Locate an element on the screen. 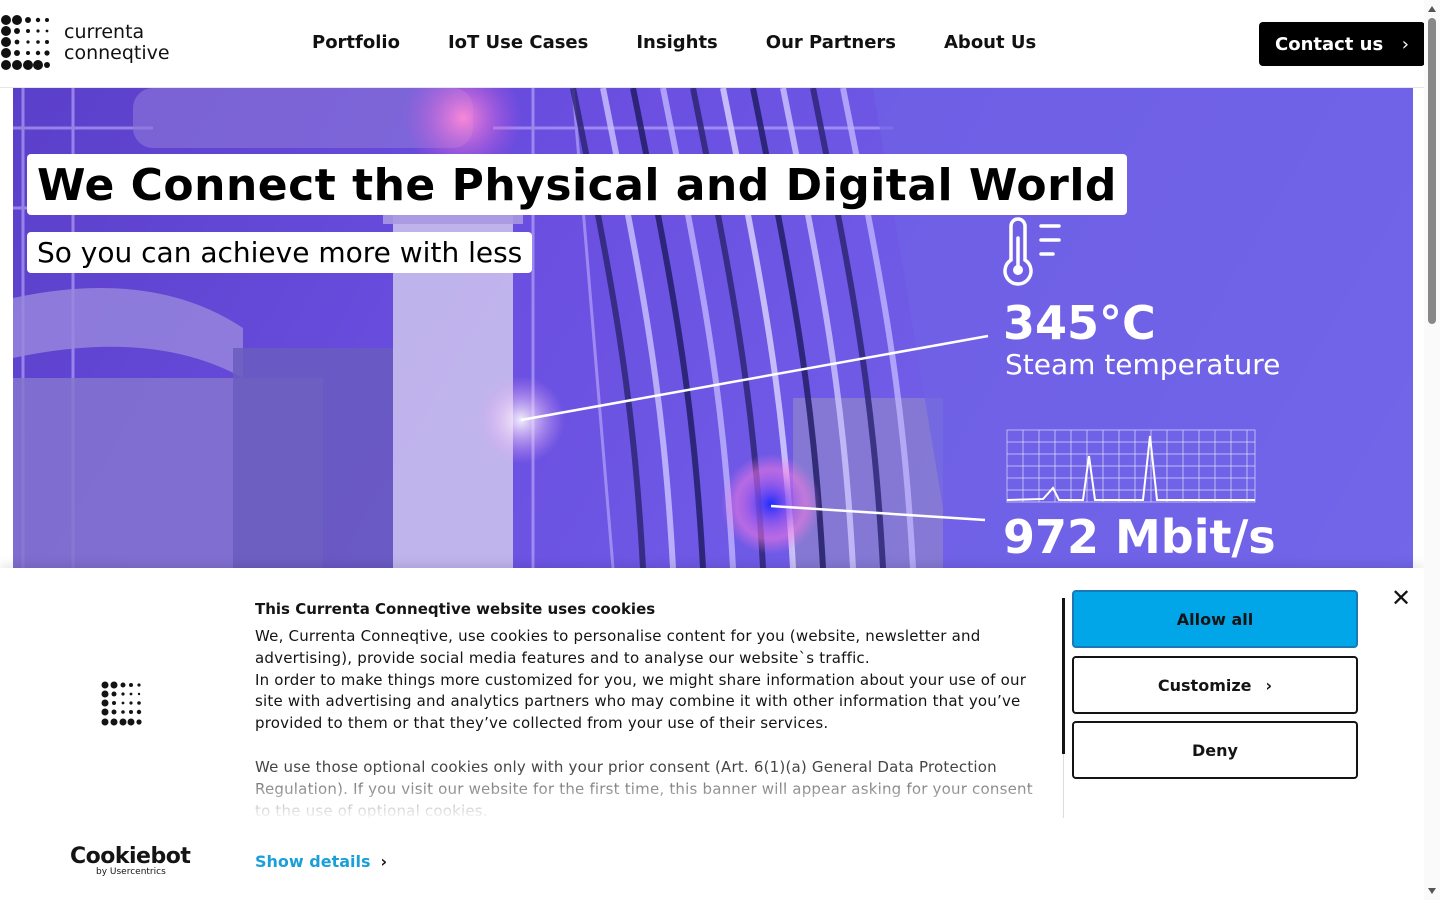 This screenshot has height=900, width=1440. cookie-text-fade is located at coordinates (650, 794).